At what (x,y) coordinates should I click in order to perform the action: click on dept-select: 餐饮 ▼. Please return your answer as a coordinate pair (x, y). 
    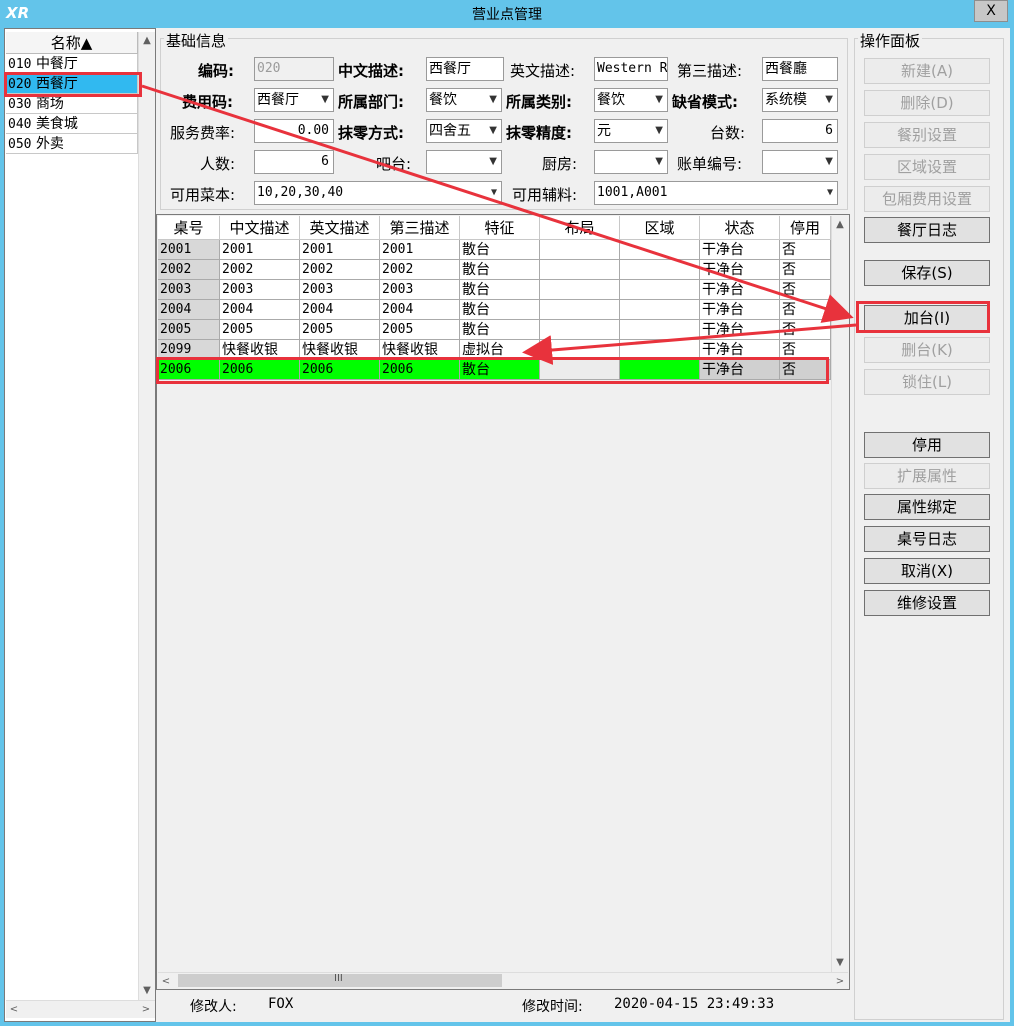
    Looking at the image, I should click on (464, 100).